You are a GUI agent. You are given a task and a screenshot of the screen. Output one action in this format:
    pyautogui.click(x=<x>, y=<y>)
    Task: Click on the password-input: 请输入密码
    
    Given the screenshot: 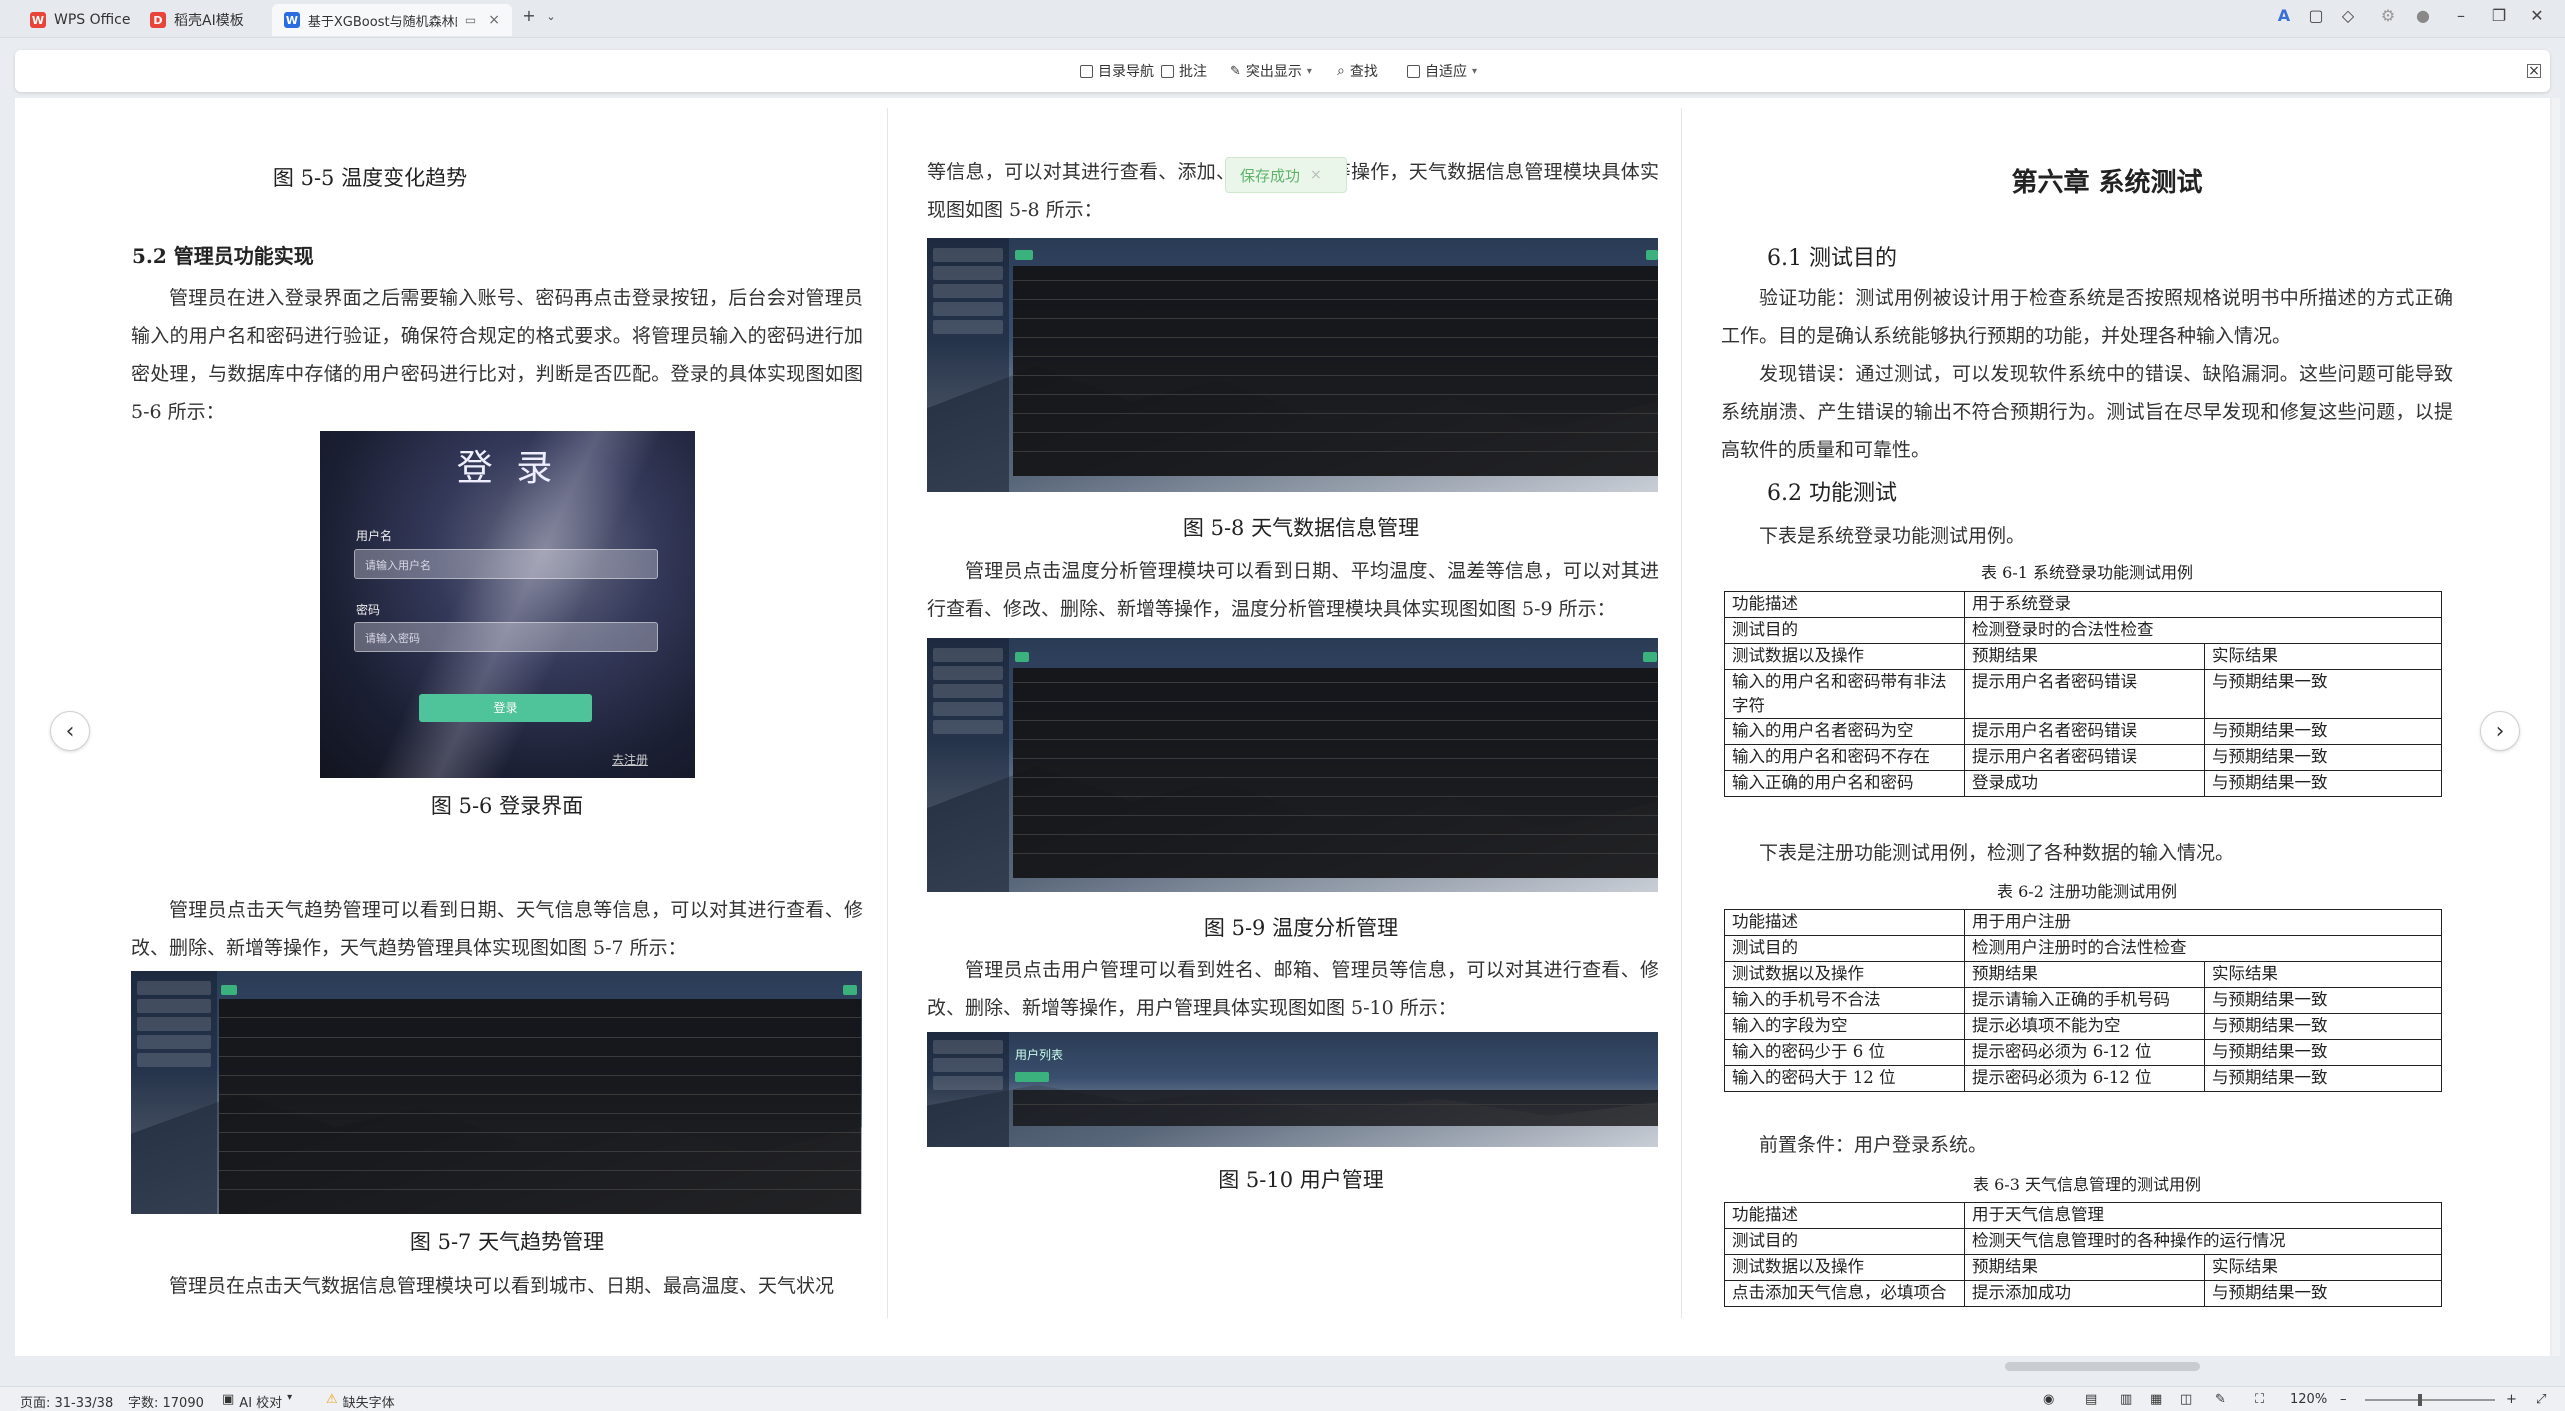 What is the action you would take?
    pyautogui.click(x=506, y=637)
    